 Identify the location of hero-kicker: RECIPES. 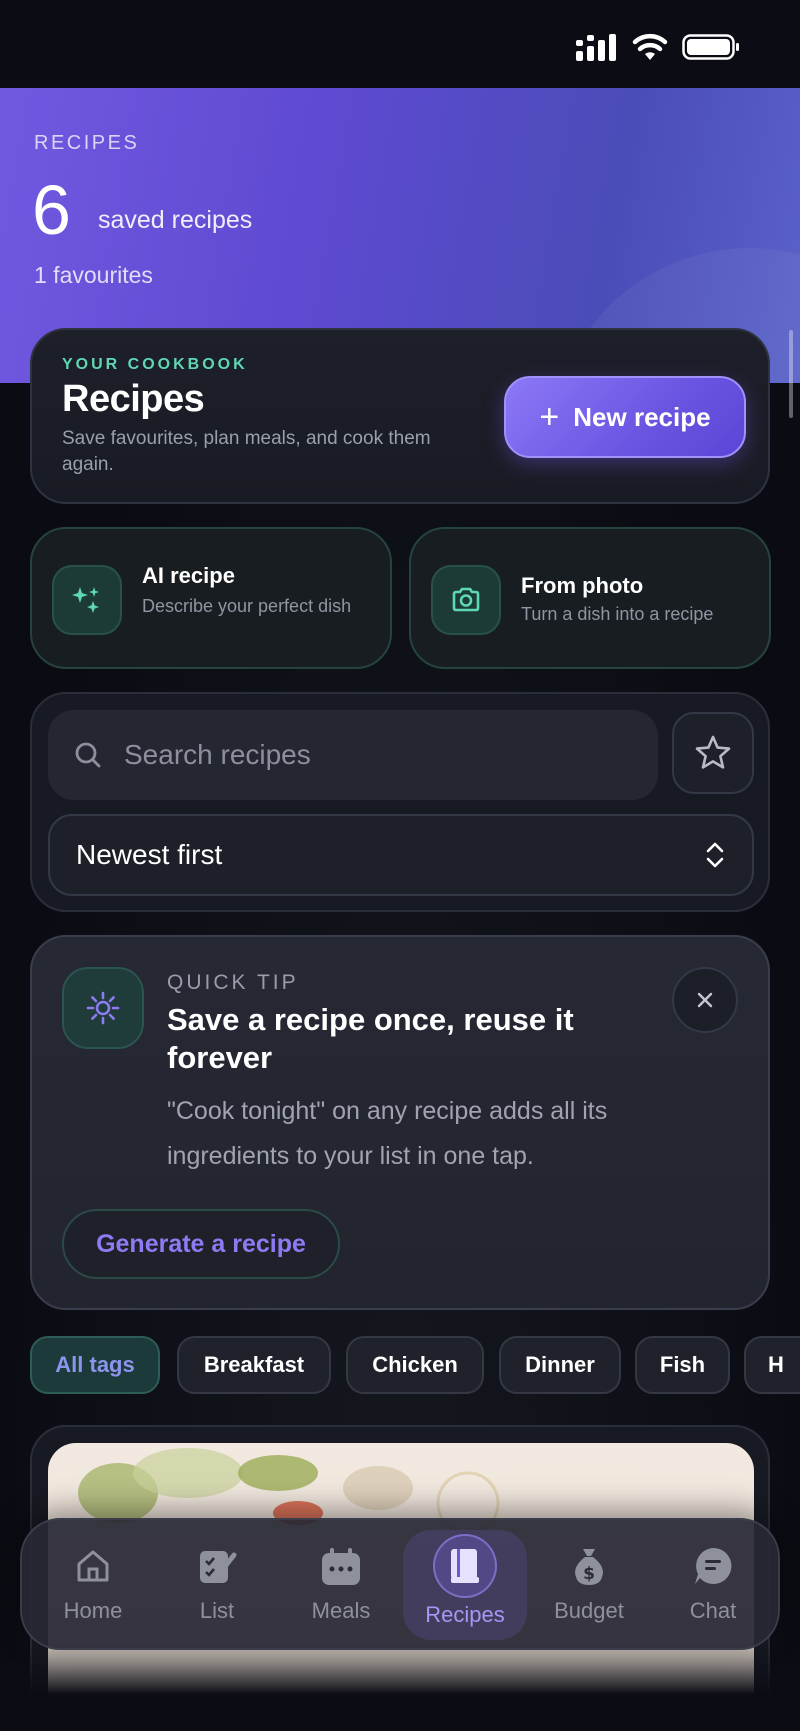
(87, 143).